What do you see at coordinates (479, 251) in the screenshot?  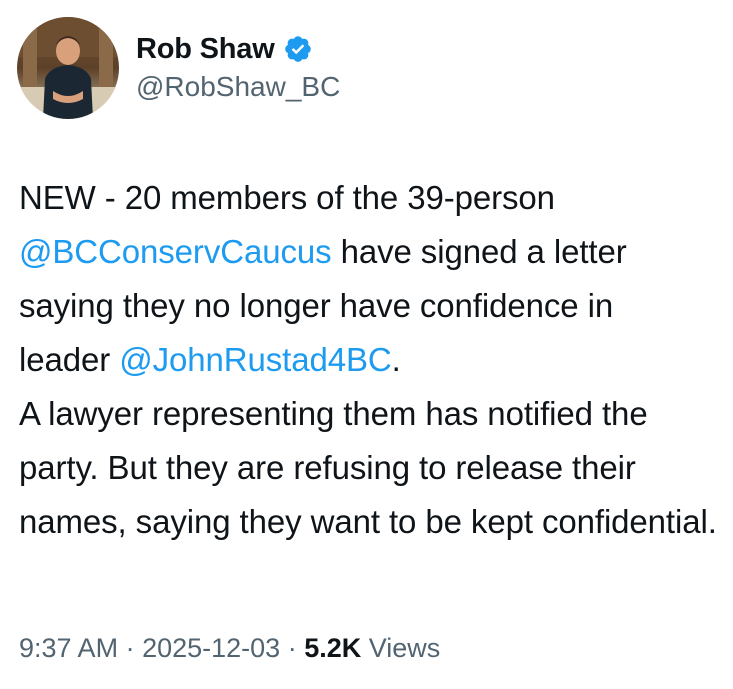 I see `tweet-text-line: have signed a letter` at bounding box center [479, 251].